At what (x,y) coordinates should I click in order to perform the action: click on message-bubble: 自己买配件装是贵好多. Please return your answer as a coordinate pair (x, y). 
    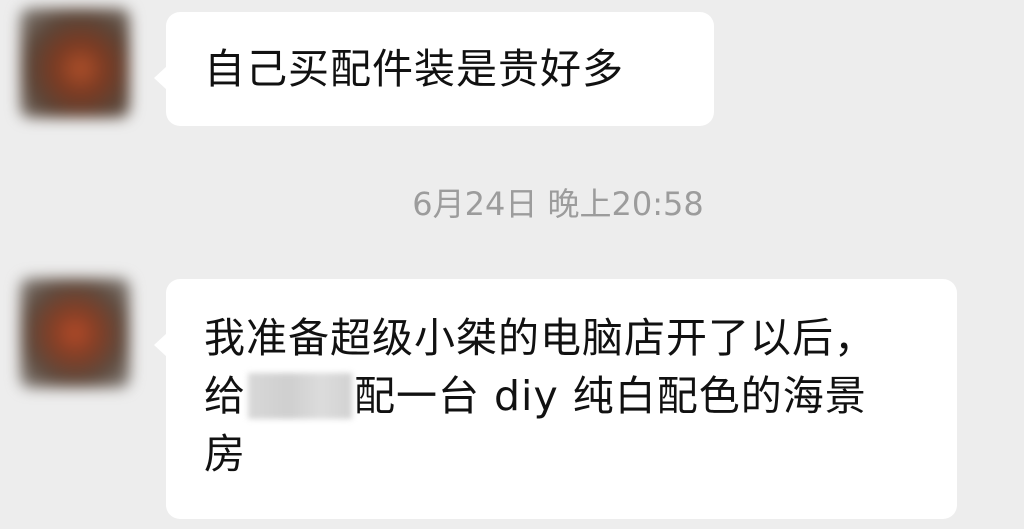
    Looking at the image, I should click on (434, 69).